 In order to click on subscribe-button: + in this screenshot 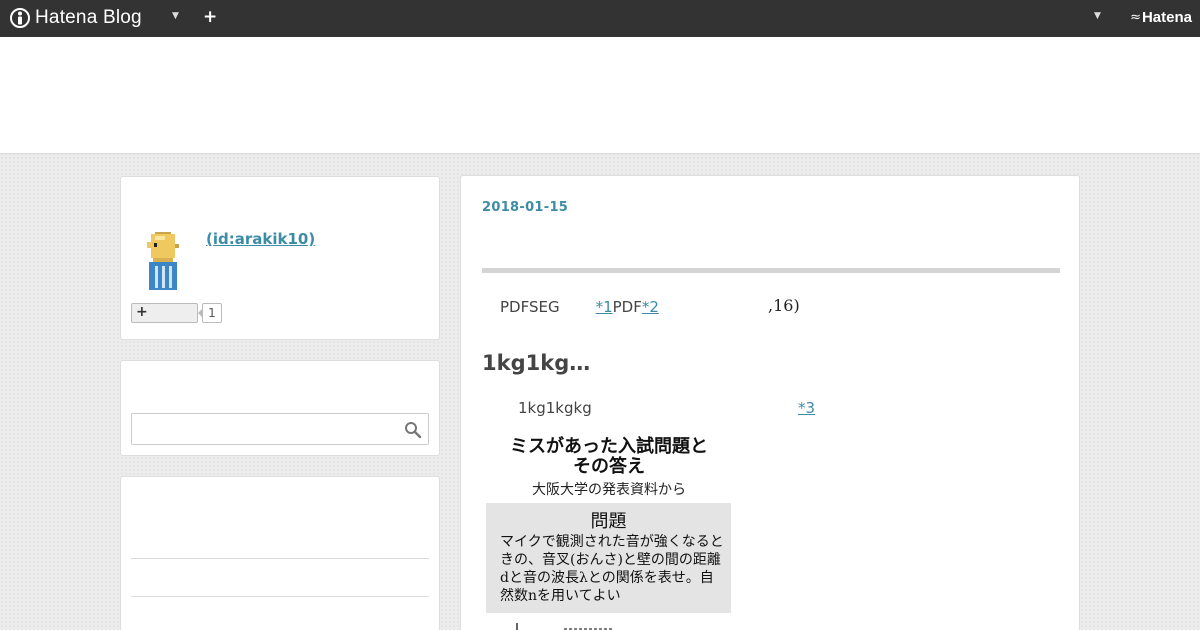, I will do `click(164, 313)`.